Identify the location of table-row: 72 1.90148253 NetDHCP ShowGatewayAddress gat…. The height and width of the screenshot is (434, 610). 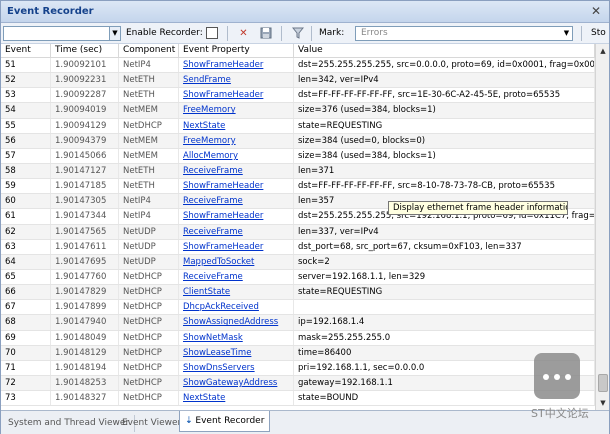
(298, 383).